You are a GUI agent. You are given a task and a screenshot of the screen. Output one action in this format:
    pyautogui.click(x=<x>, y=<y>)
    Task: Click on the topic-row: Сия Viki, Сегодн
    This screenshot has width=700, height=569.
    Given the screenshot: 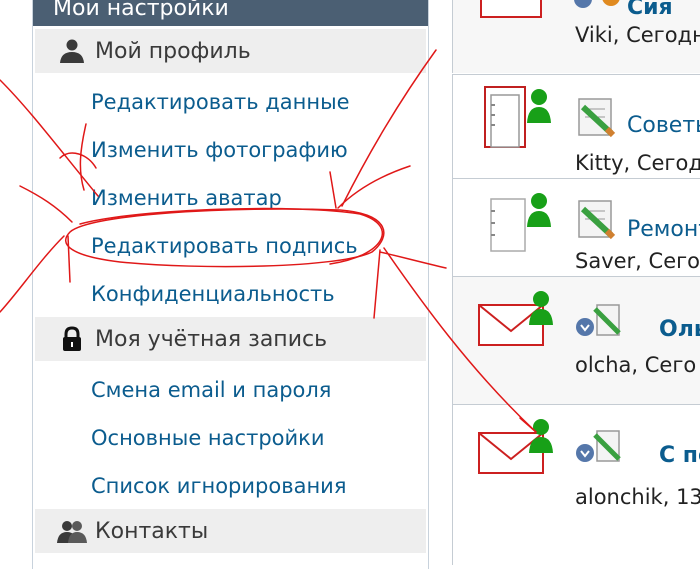 What is the action you would take?
    pyautogui.click(x=576, y=36)
    